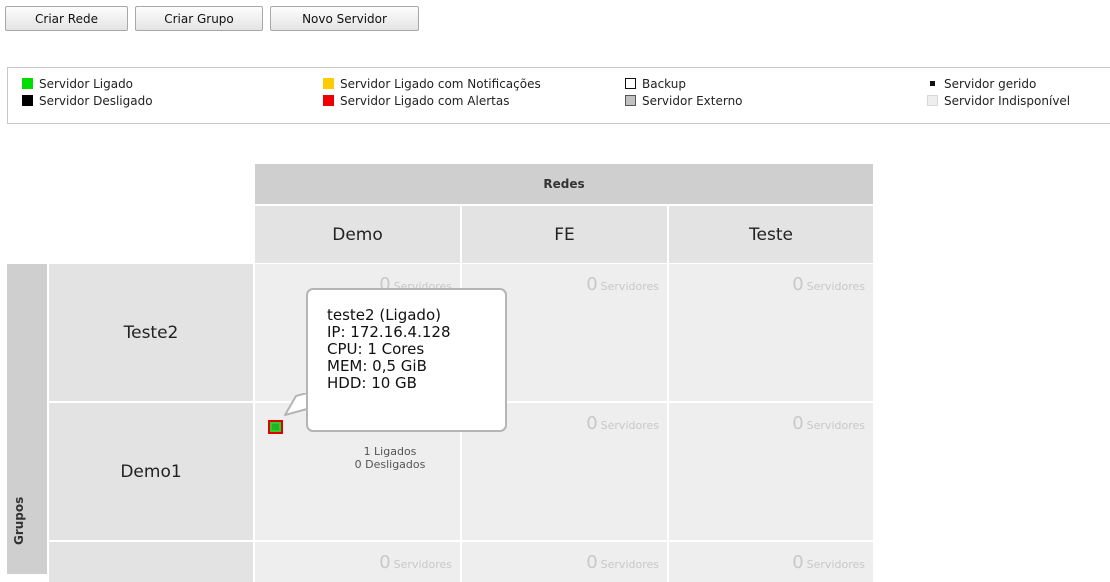 The height and width of the screenshot is (582, 1110). Describe the element at coordinates (86, 84) in the screenshot. I see `legend-label: Servidor Ligado` at that location.